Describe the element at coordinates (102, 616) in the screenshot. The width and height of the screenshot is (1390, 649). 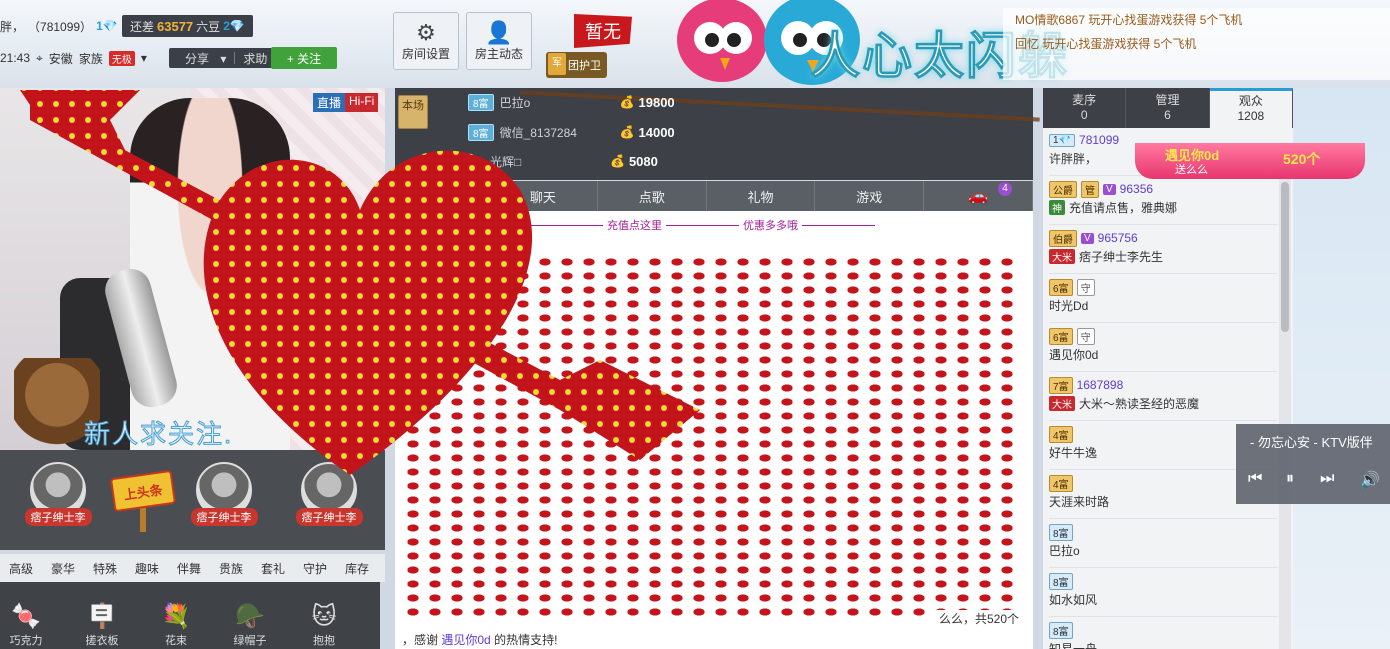
I see `washboard-icon: 🪧` at that location.